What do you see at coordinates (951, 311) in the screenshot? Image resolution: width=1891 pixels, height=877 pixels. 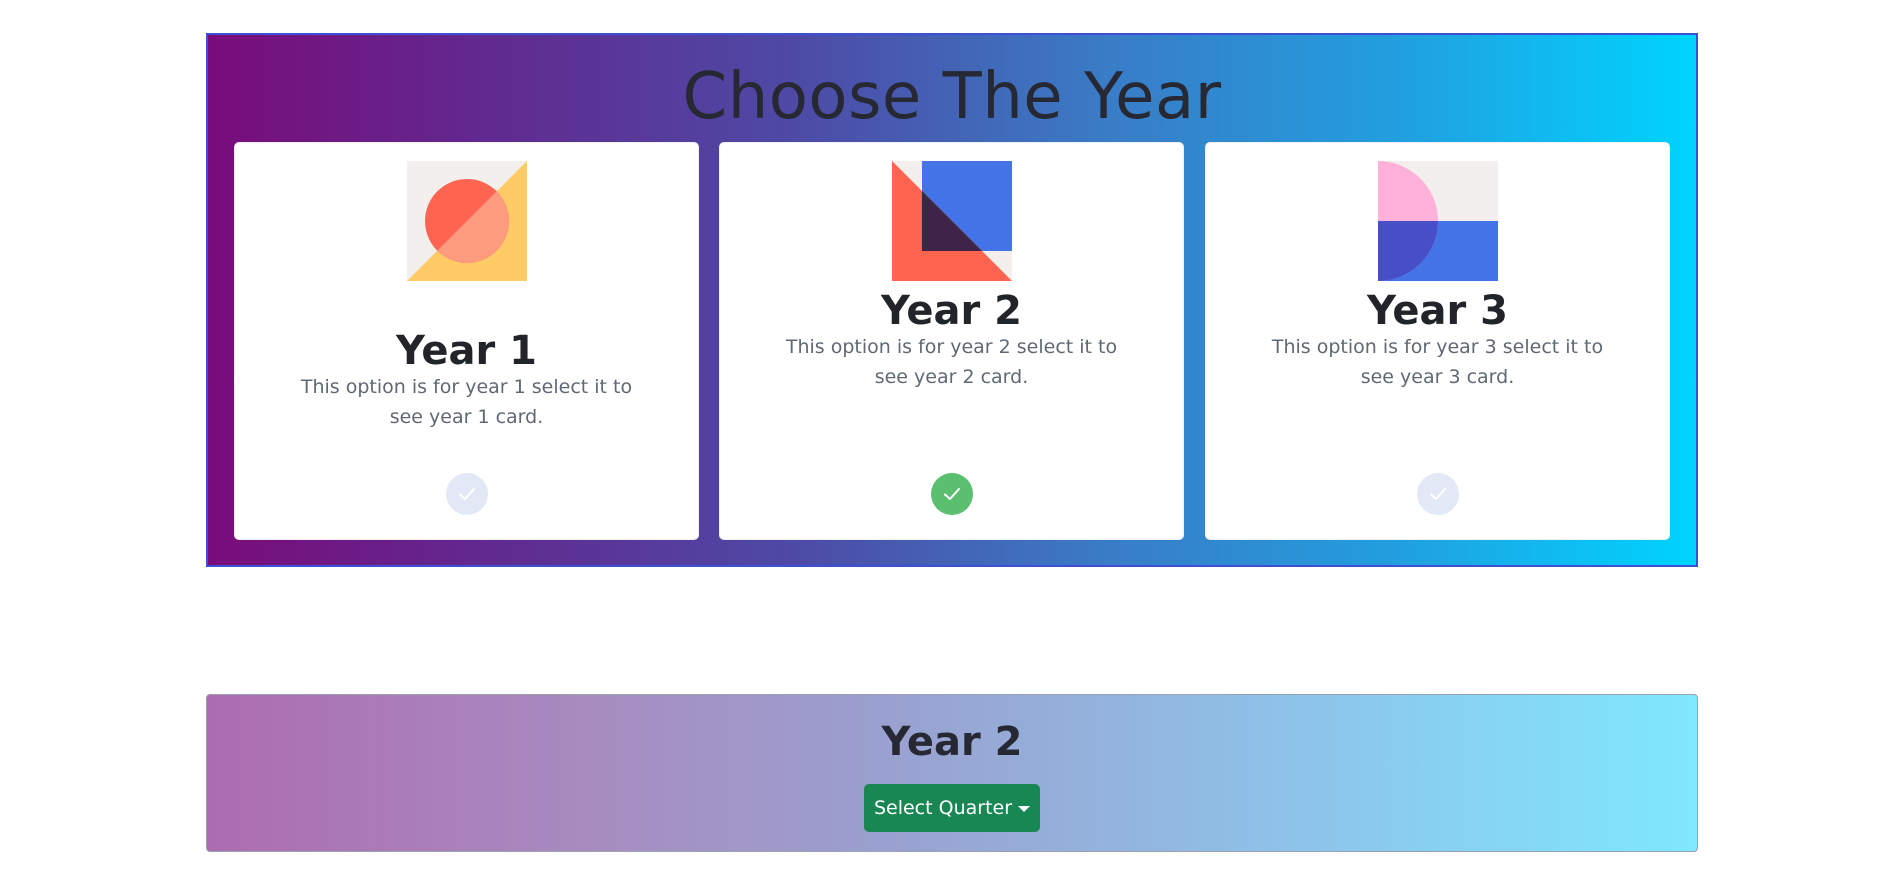 I see `year-2-card-title: Year 2` at bounding box center [951, 311].